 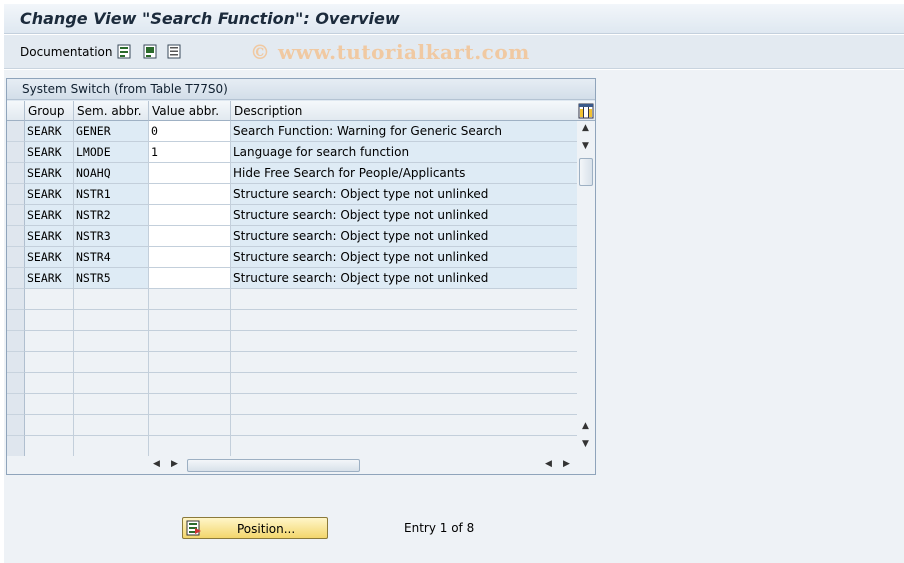 I want to click on column-header-sem-abbr: Sem. abbr., so click(x=111, y=111).